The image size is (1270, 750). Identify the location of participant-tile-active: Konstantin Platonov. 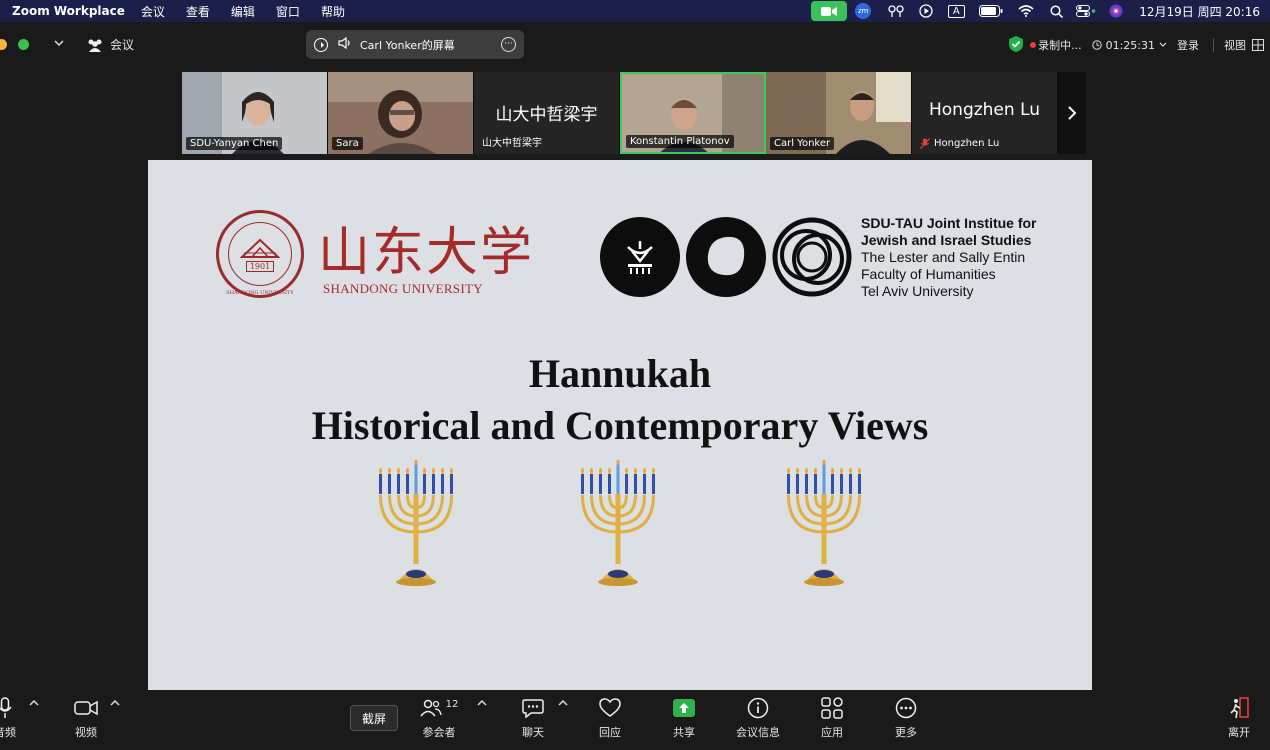
(693, 113).